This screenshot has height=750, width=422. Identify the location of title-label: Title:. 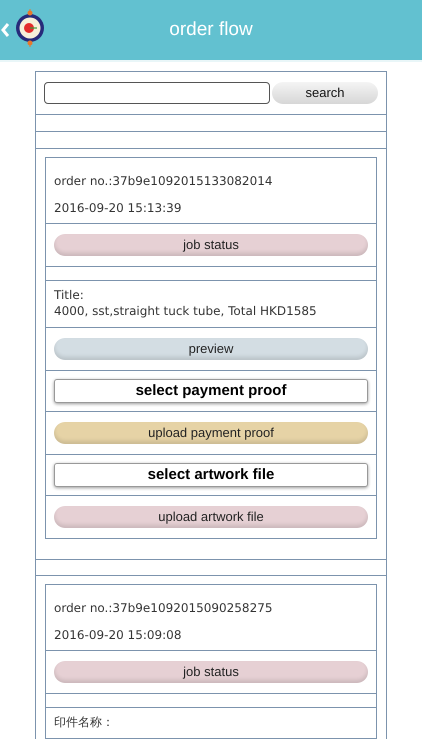
(69, 295).